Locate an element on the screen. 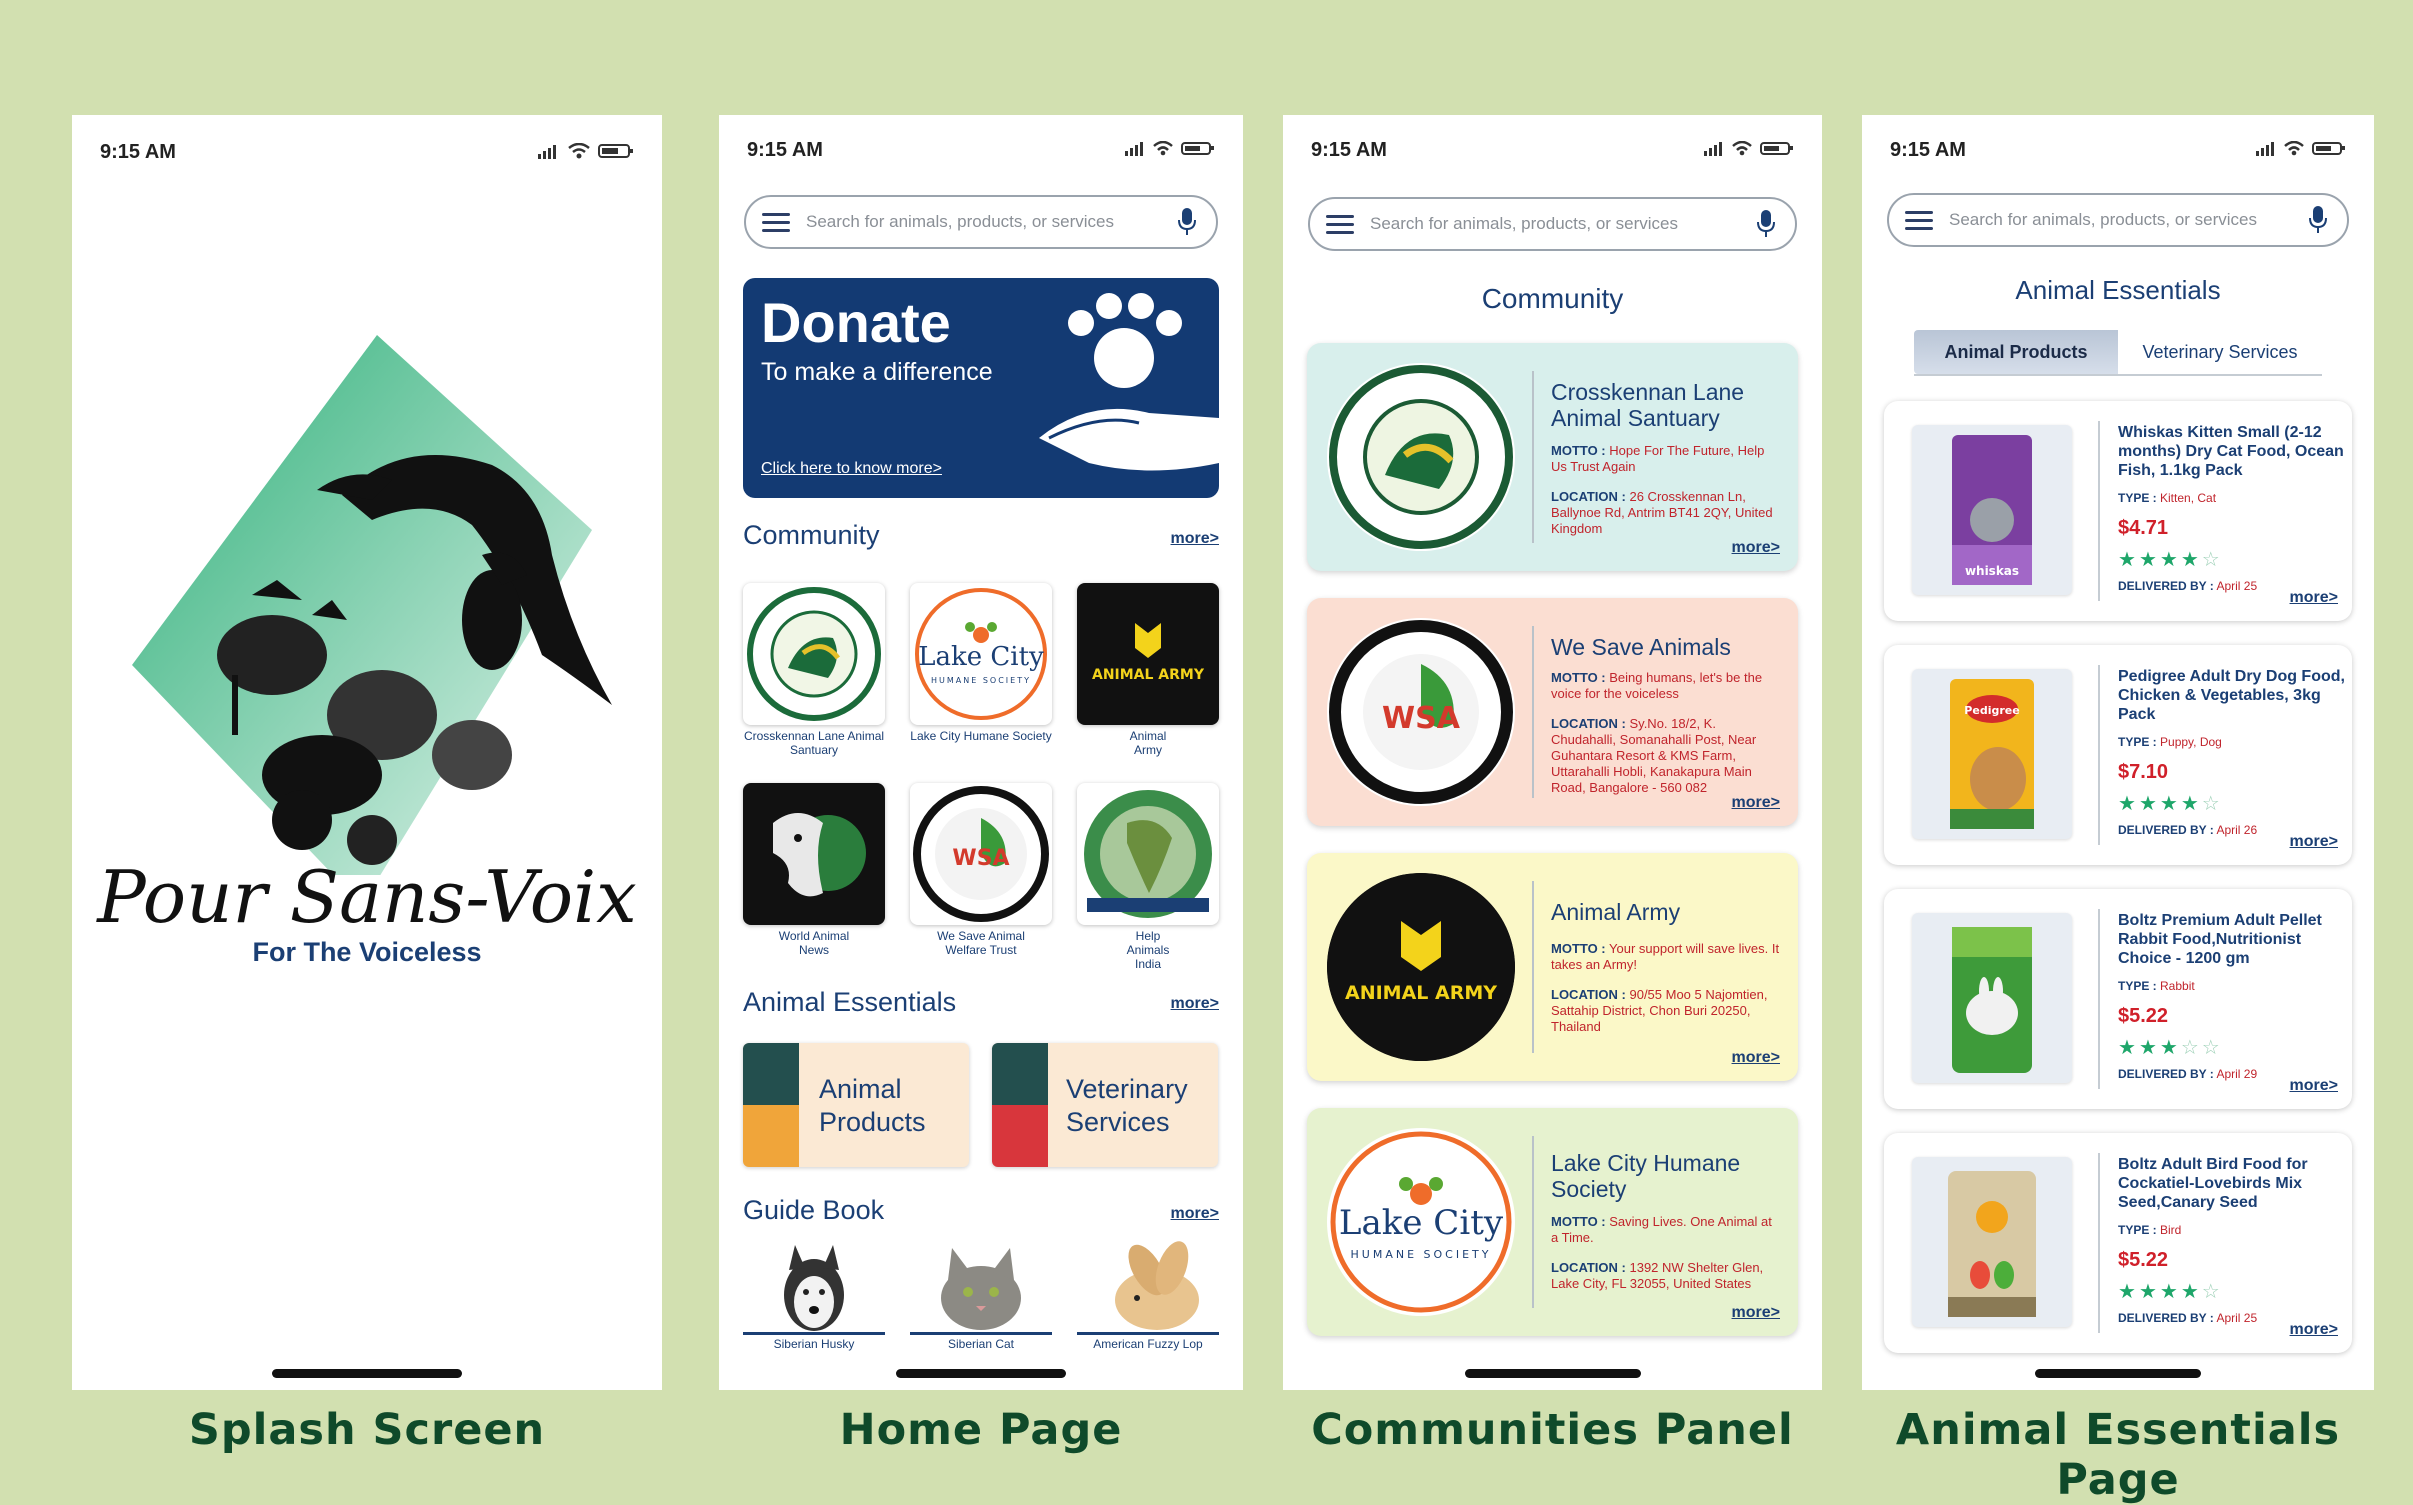 The height and width of the screenshot is (1505, 2413). product-type: Rabbit is located at coordinates (2177, 986).